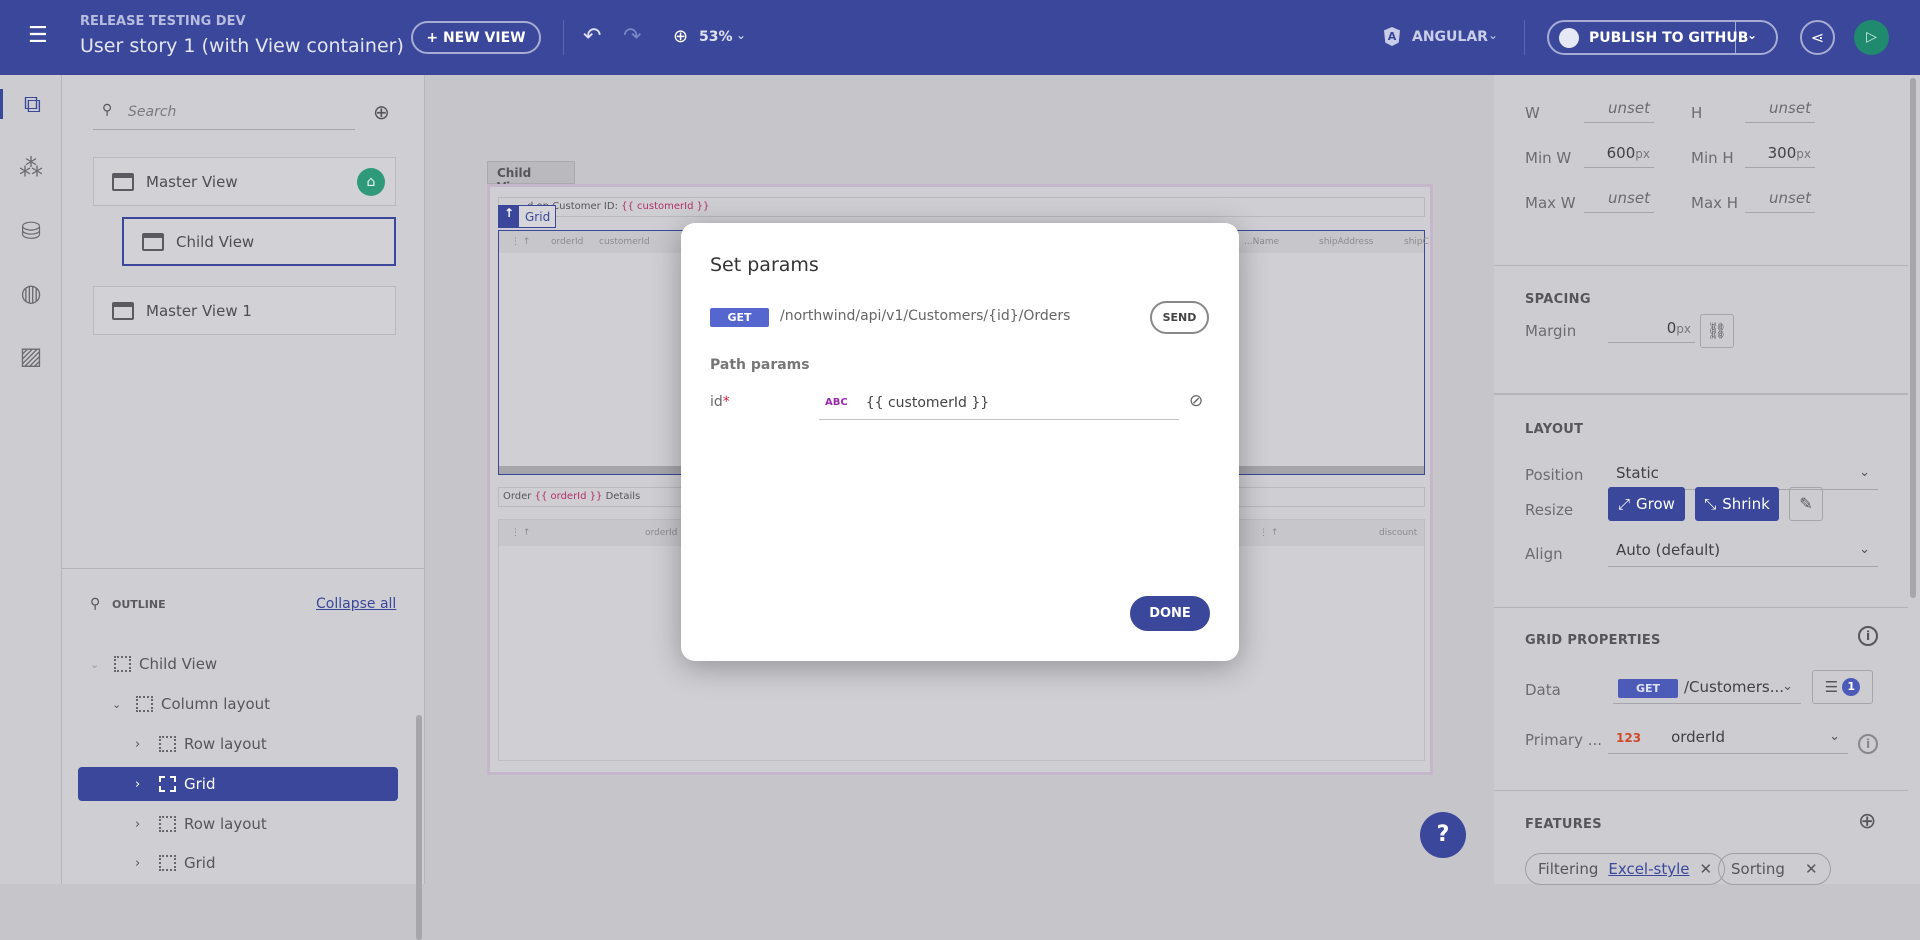 The height and width of the screenshot is (940, 1920). Describe the element at coordinates (1774, 869) in the screenshot. I see `feature-chip-sorting: Sorting ✕` at that location.